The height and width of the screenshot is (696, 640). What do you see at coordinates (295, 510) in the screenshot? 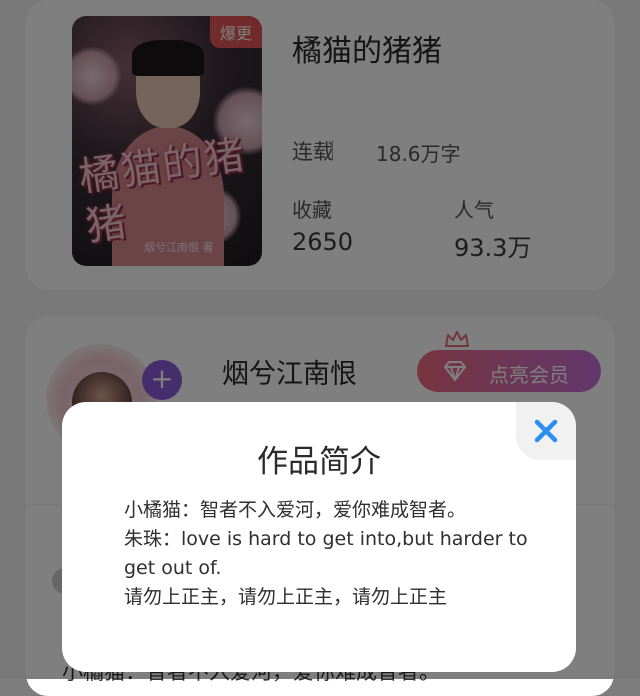
I see `synopsis-line: 小橘猫：智者不入爱河，爱你难成智者。` at bounding box center [295, 510].